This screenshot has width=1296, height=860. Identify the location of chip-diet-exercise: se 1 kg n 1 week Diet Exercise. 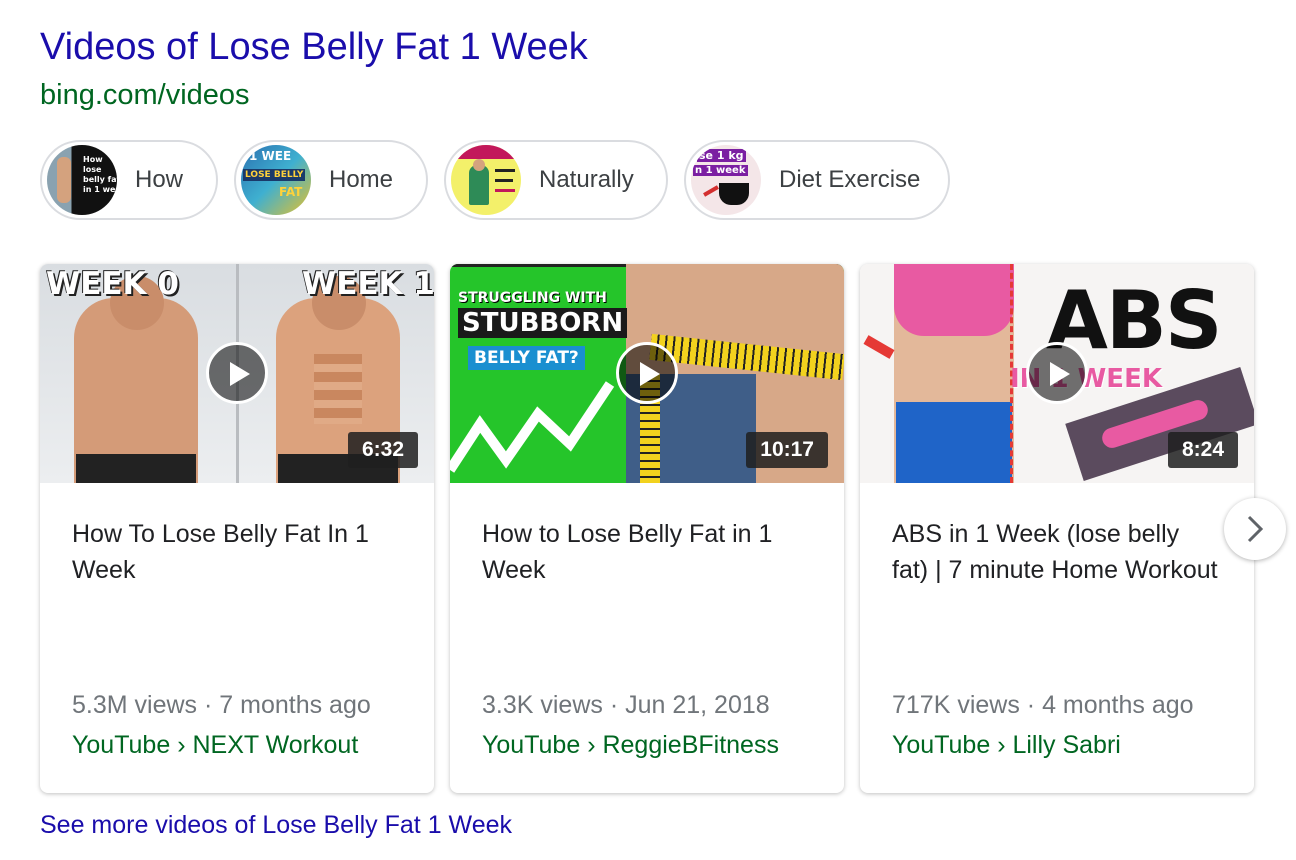
(817, 180).